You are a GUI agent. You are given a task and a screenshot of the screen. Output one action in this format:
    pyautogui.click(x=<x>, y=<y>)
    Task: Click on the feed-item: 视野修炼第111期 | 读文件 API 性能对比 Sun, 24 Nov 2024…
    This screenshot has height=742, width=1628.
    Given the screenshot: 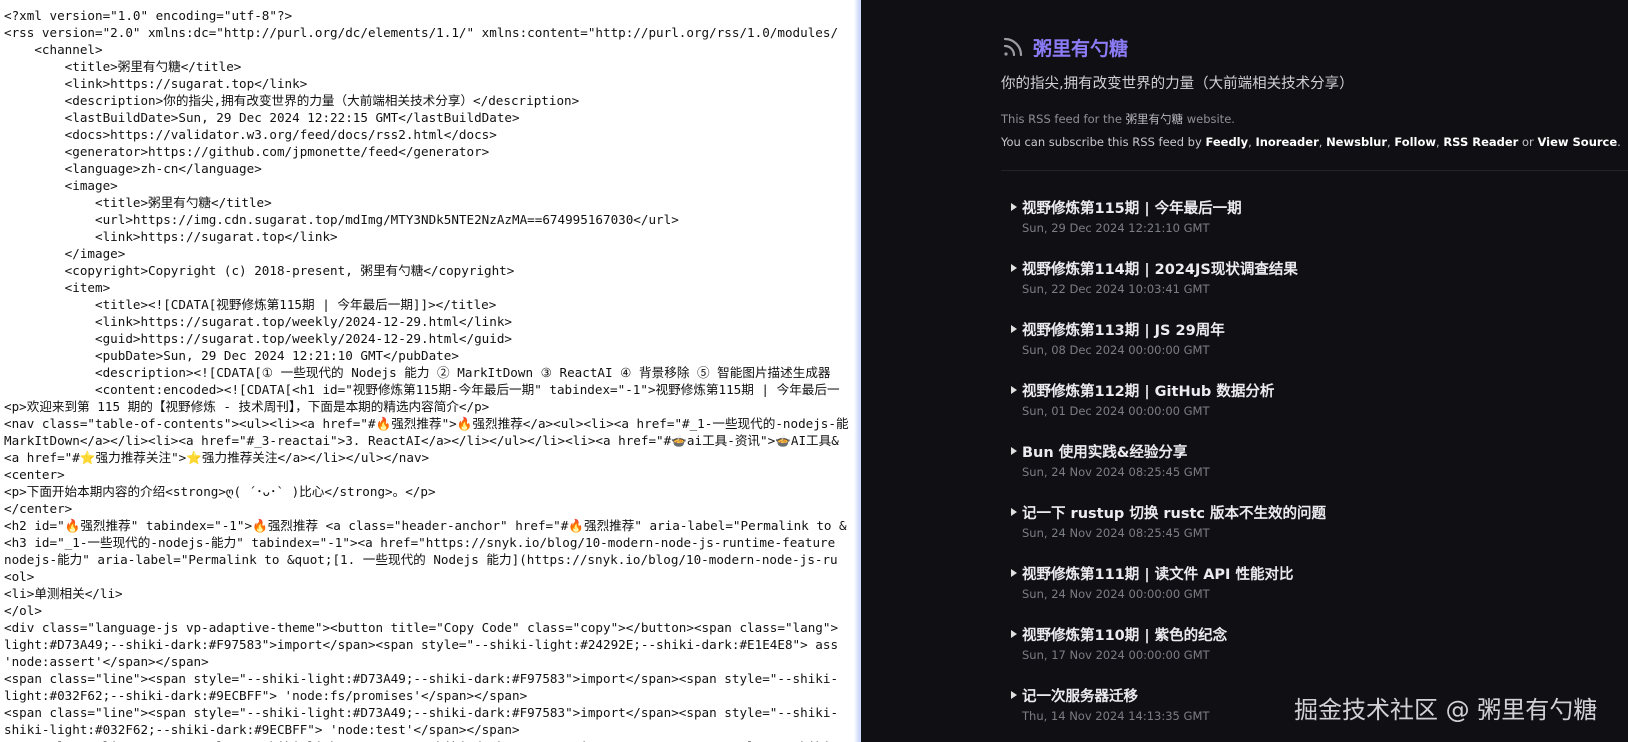 What is the action you would take?
    pyautogui.click(x=1291, y=592)
    